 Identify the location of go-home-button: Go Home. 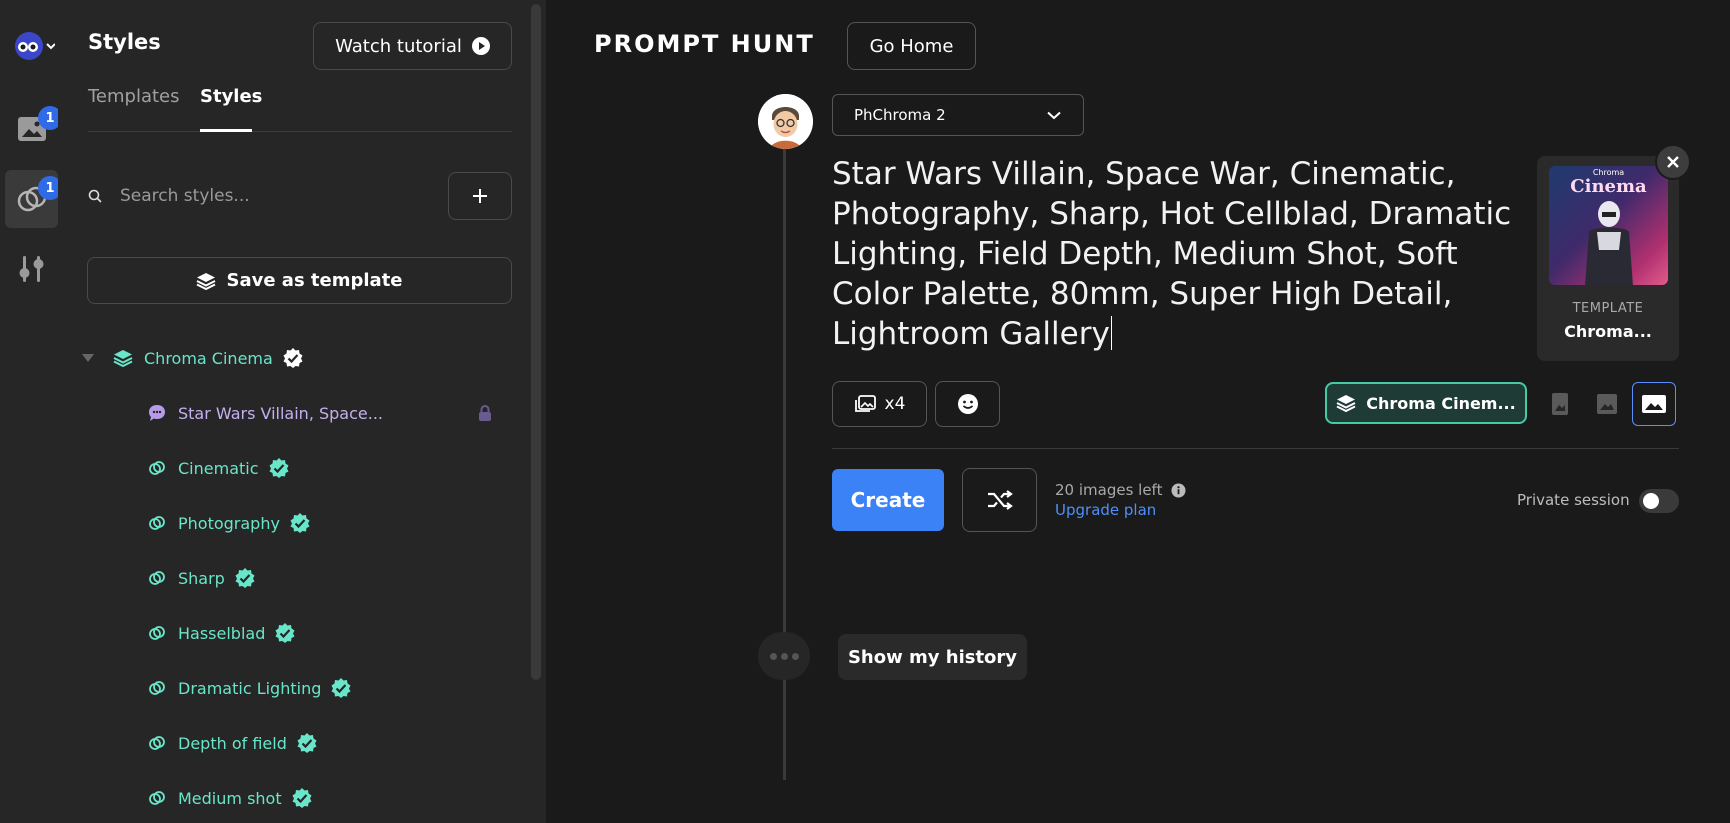
(911, 46).